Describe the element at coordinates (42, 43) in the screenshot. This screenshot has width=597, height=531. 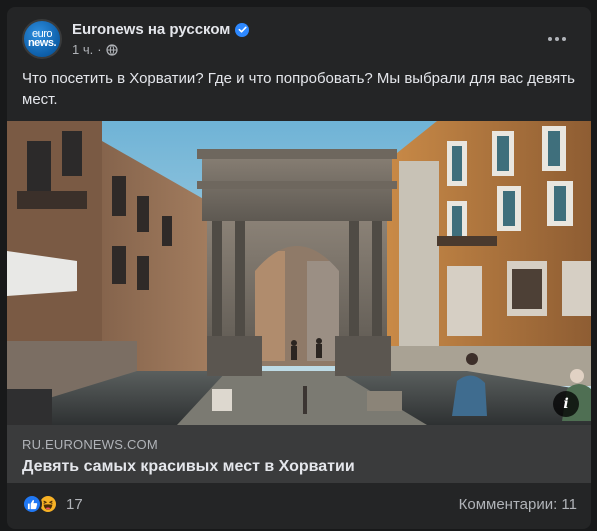
I see `avatar-text-2: news.` at that location.